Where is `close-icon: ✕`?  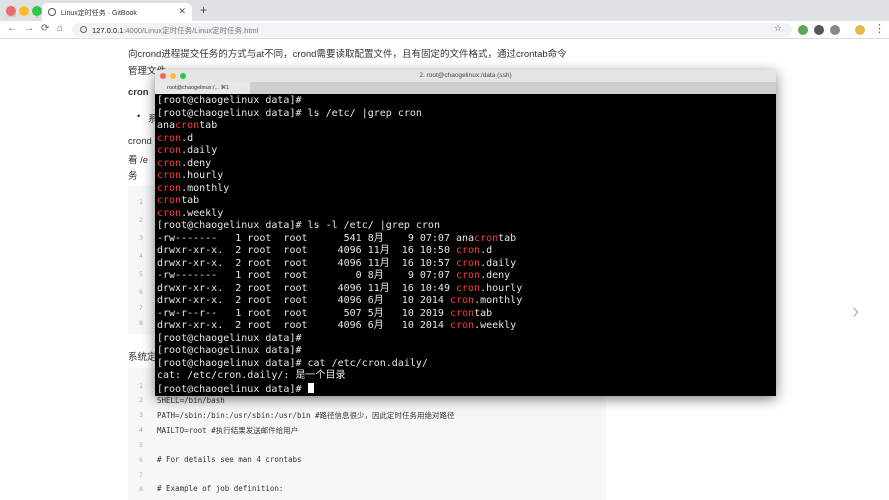
close-icon: ✕ is located at coordinates (182, 11).